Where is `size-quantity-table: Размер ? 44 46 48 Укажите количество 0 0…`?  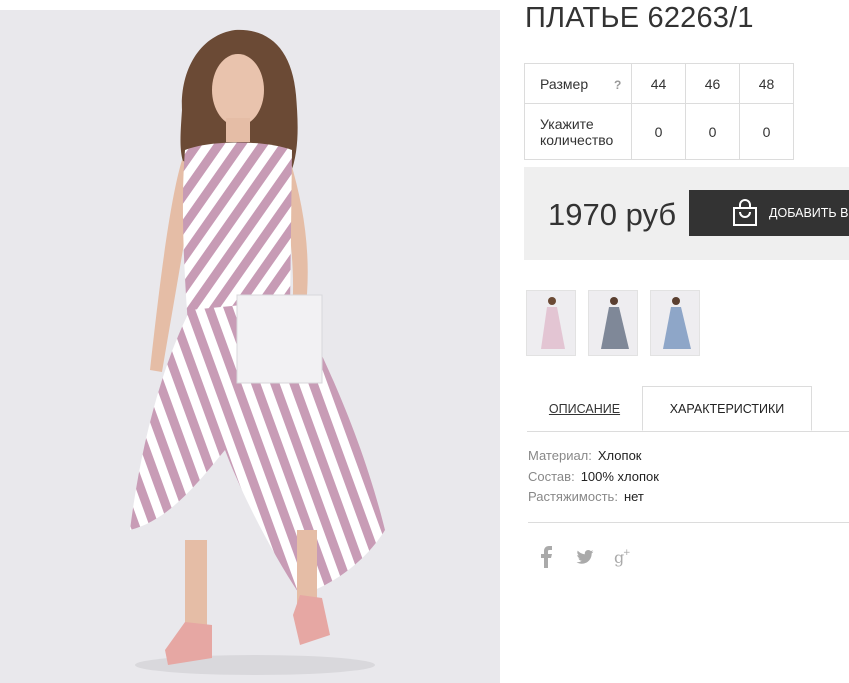 size-quantity-table: Размер ? 44 46 48 Укажите количество 0 0… is located at coordinates (659, 111).